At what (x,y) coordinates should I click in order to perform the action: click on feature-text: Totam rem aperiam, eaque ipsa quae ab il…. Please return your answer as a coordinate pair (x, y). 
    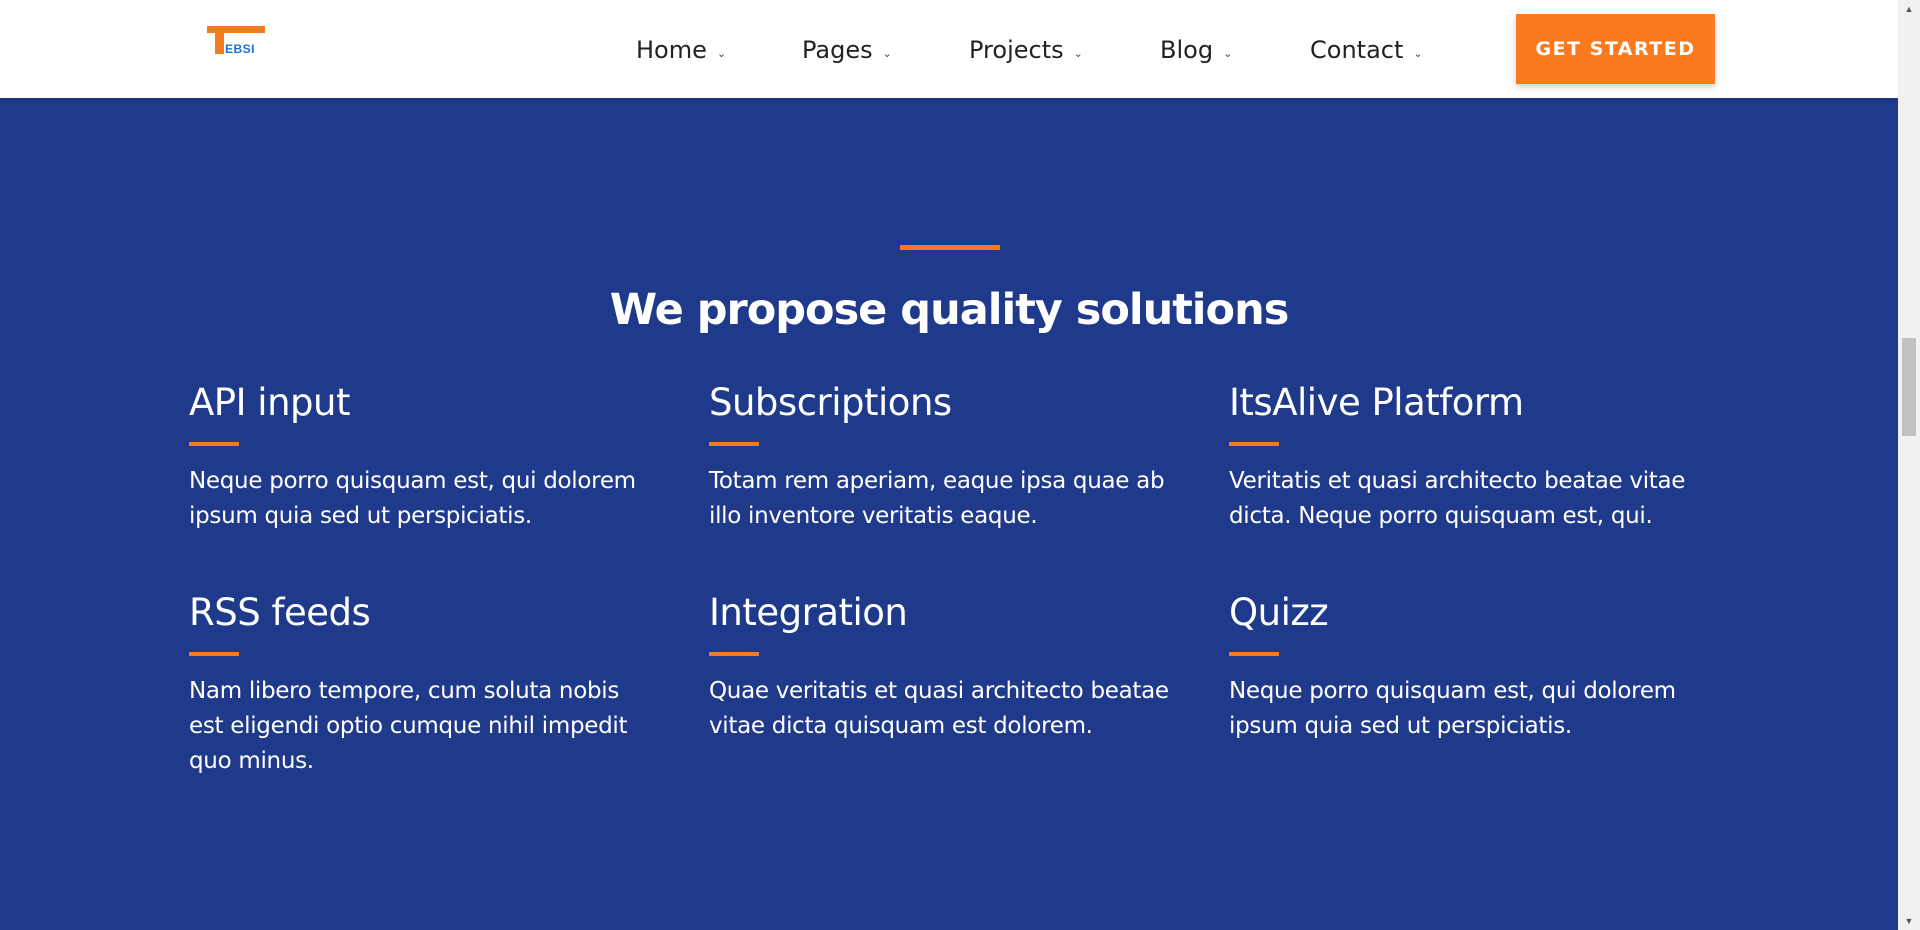
    Looking at the image, I should click on (937, 498).